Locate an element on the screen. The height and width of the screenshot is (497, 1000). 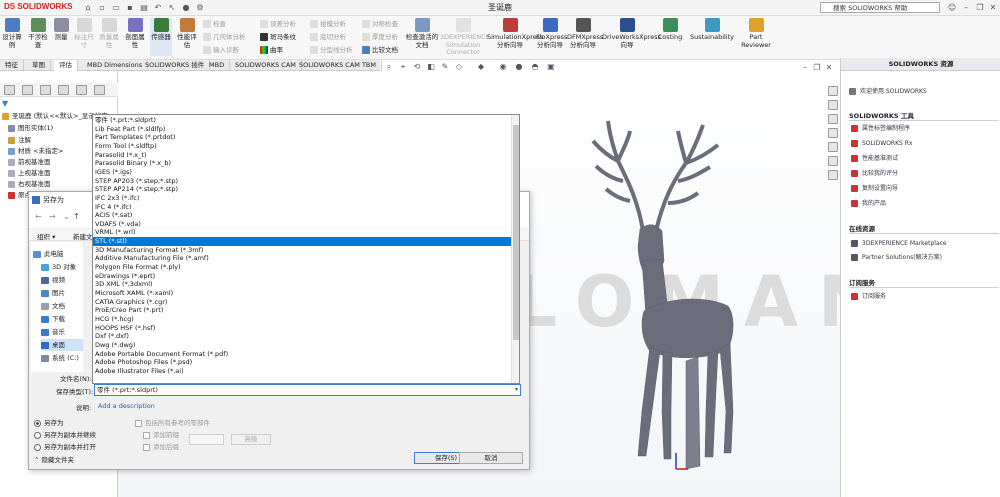
nav-videos: 视频 is located at coordinates (66, 280).